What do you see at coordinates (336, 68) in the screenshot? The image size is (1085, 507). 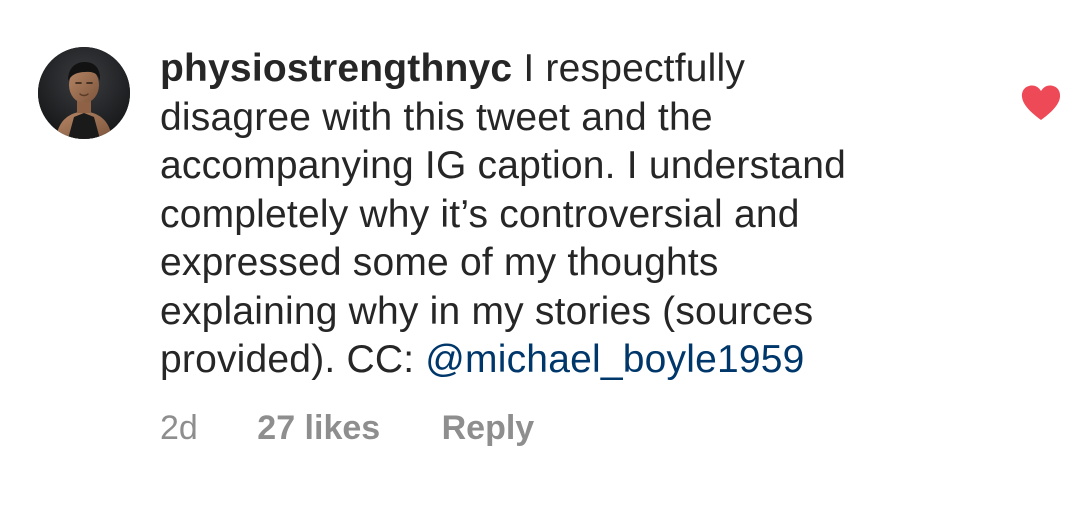 I see `username-link: physiostrengthnyc` at bounding box center [336, 68].